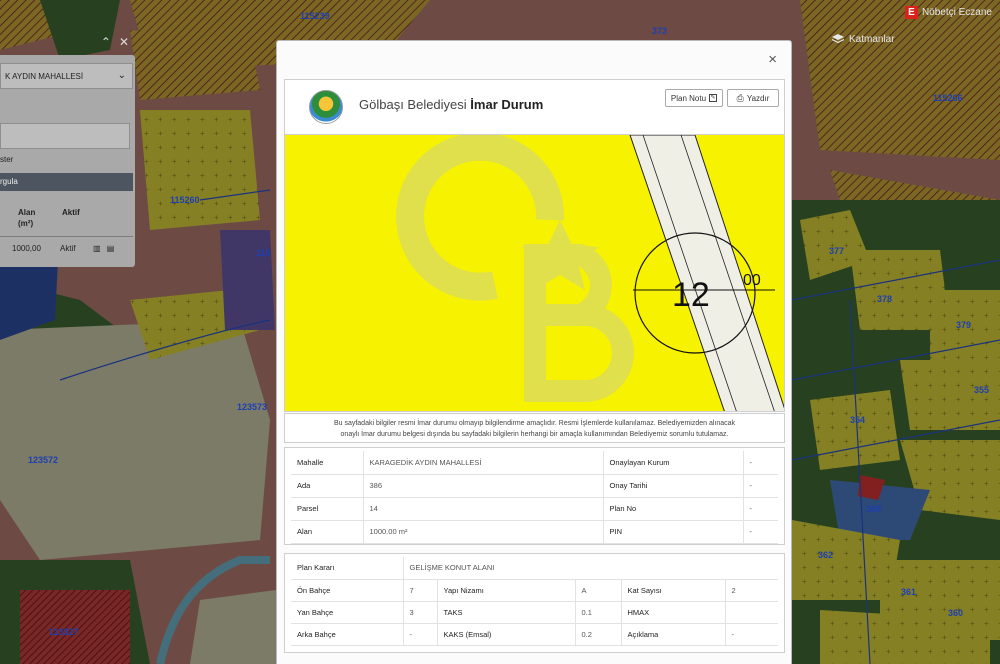 Image resolution: width=1000 pixels, height=664 pixels. Describe the element at coordinates (263, 253) in the screenshot. I see `parcel-label: 115` at that location.